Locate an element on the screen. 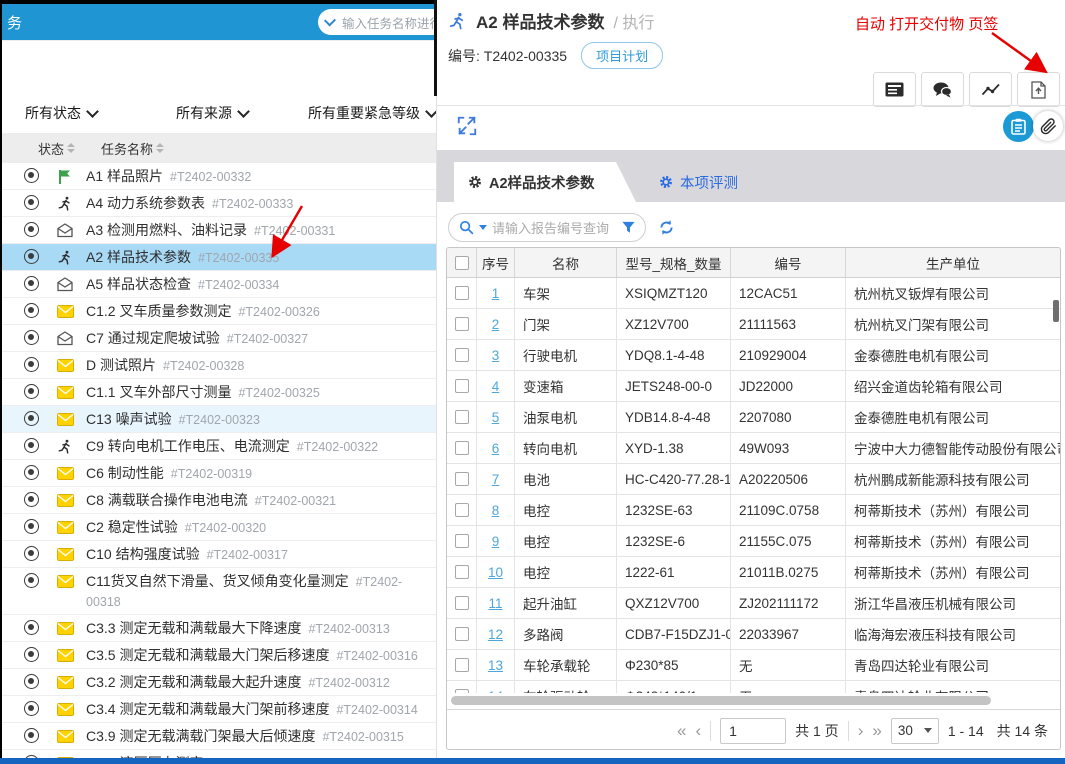 This screenshot has width=1065, height=764. task-list-item: D 测试照片 #T2402-00328 is located at coordinates (218, 365).